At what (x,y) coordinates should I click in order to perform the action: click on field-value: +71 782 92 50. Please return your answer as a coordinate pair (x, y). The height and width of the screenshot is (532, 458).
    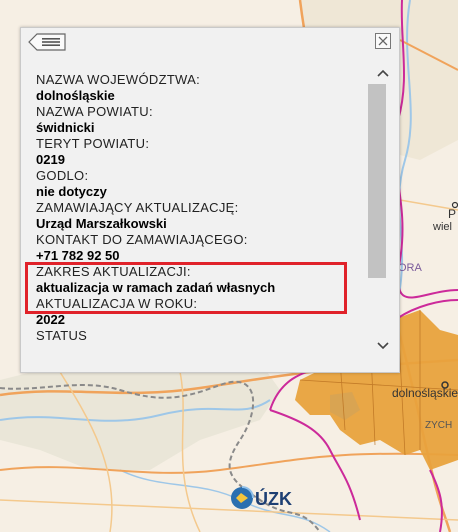
    Looking at the image, I should click on (78, 255).